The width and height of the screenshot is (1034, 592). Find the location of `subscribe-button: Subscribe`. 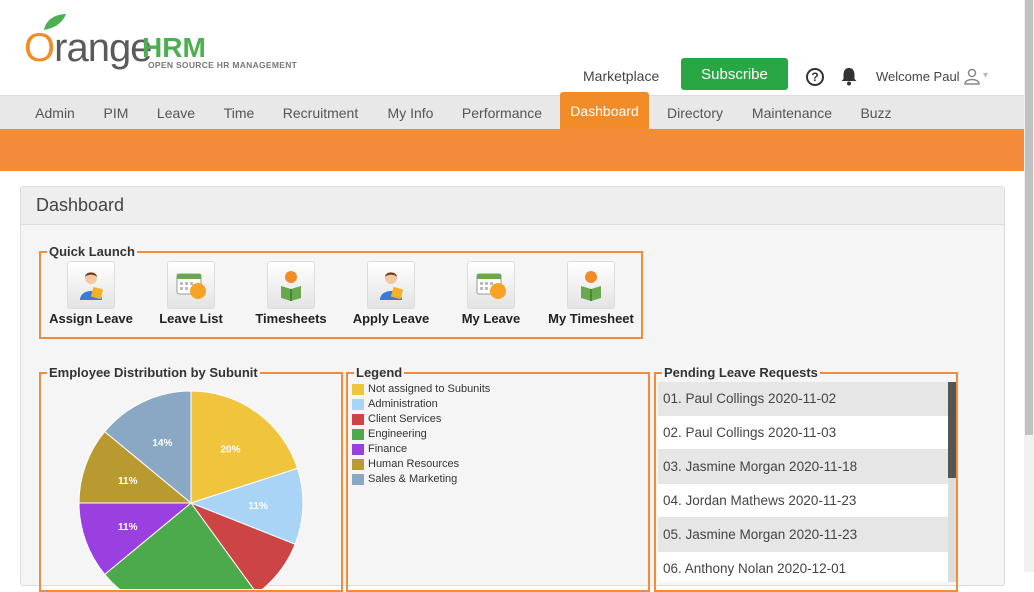

subscribe-button: Subscribe is located at coordinates (734, 74).